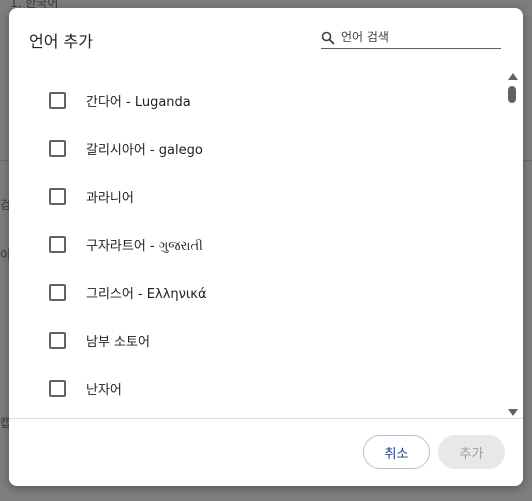 Image resolution: width=532 pixels, height=501 pixels. I want to click on list-scrollbar, so click(512, 244).